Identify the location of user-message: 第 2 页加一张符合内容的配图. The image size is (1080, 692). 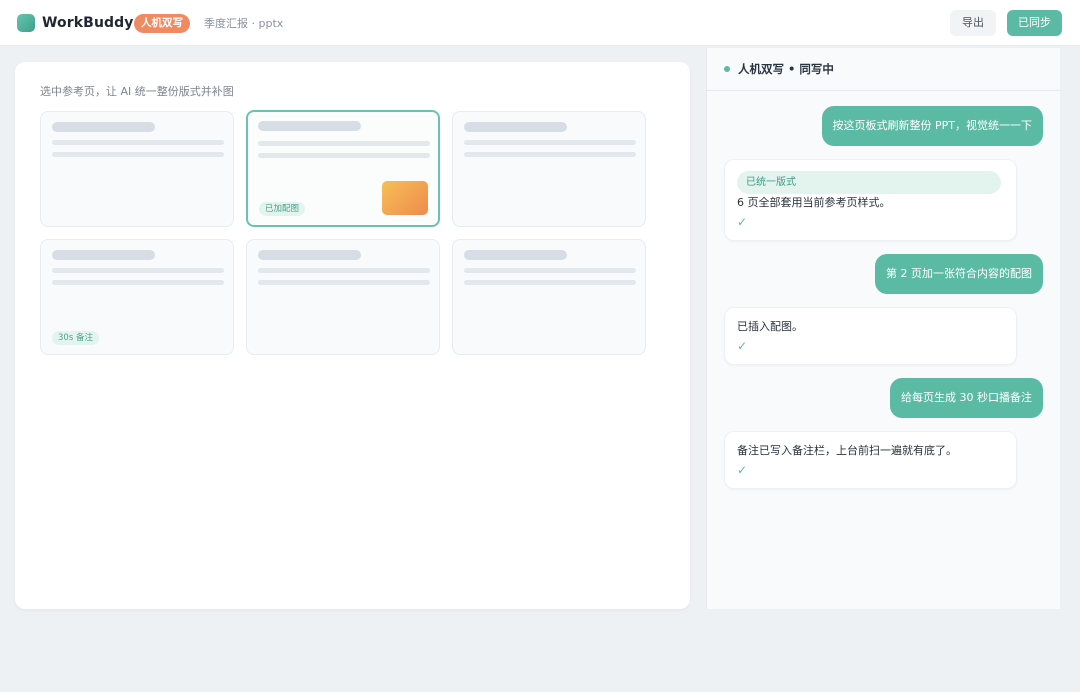
(959, 274).